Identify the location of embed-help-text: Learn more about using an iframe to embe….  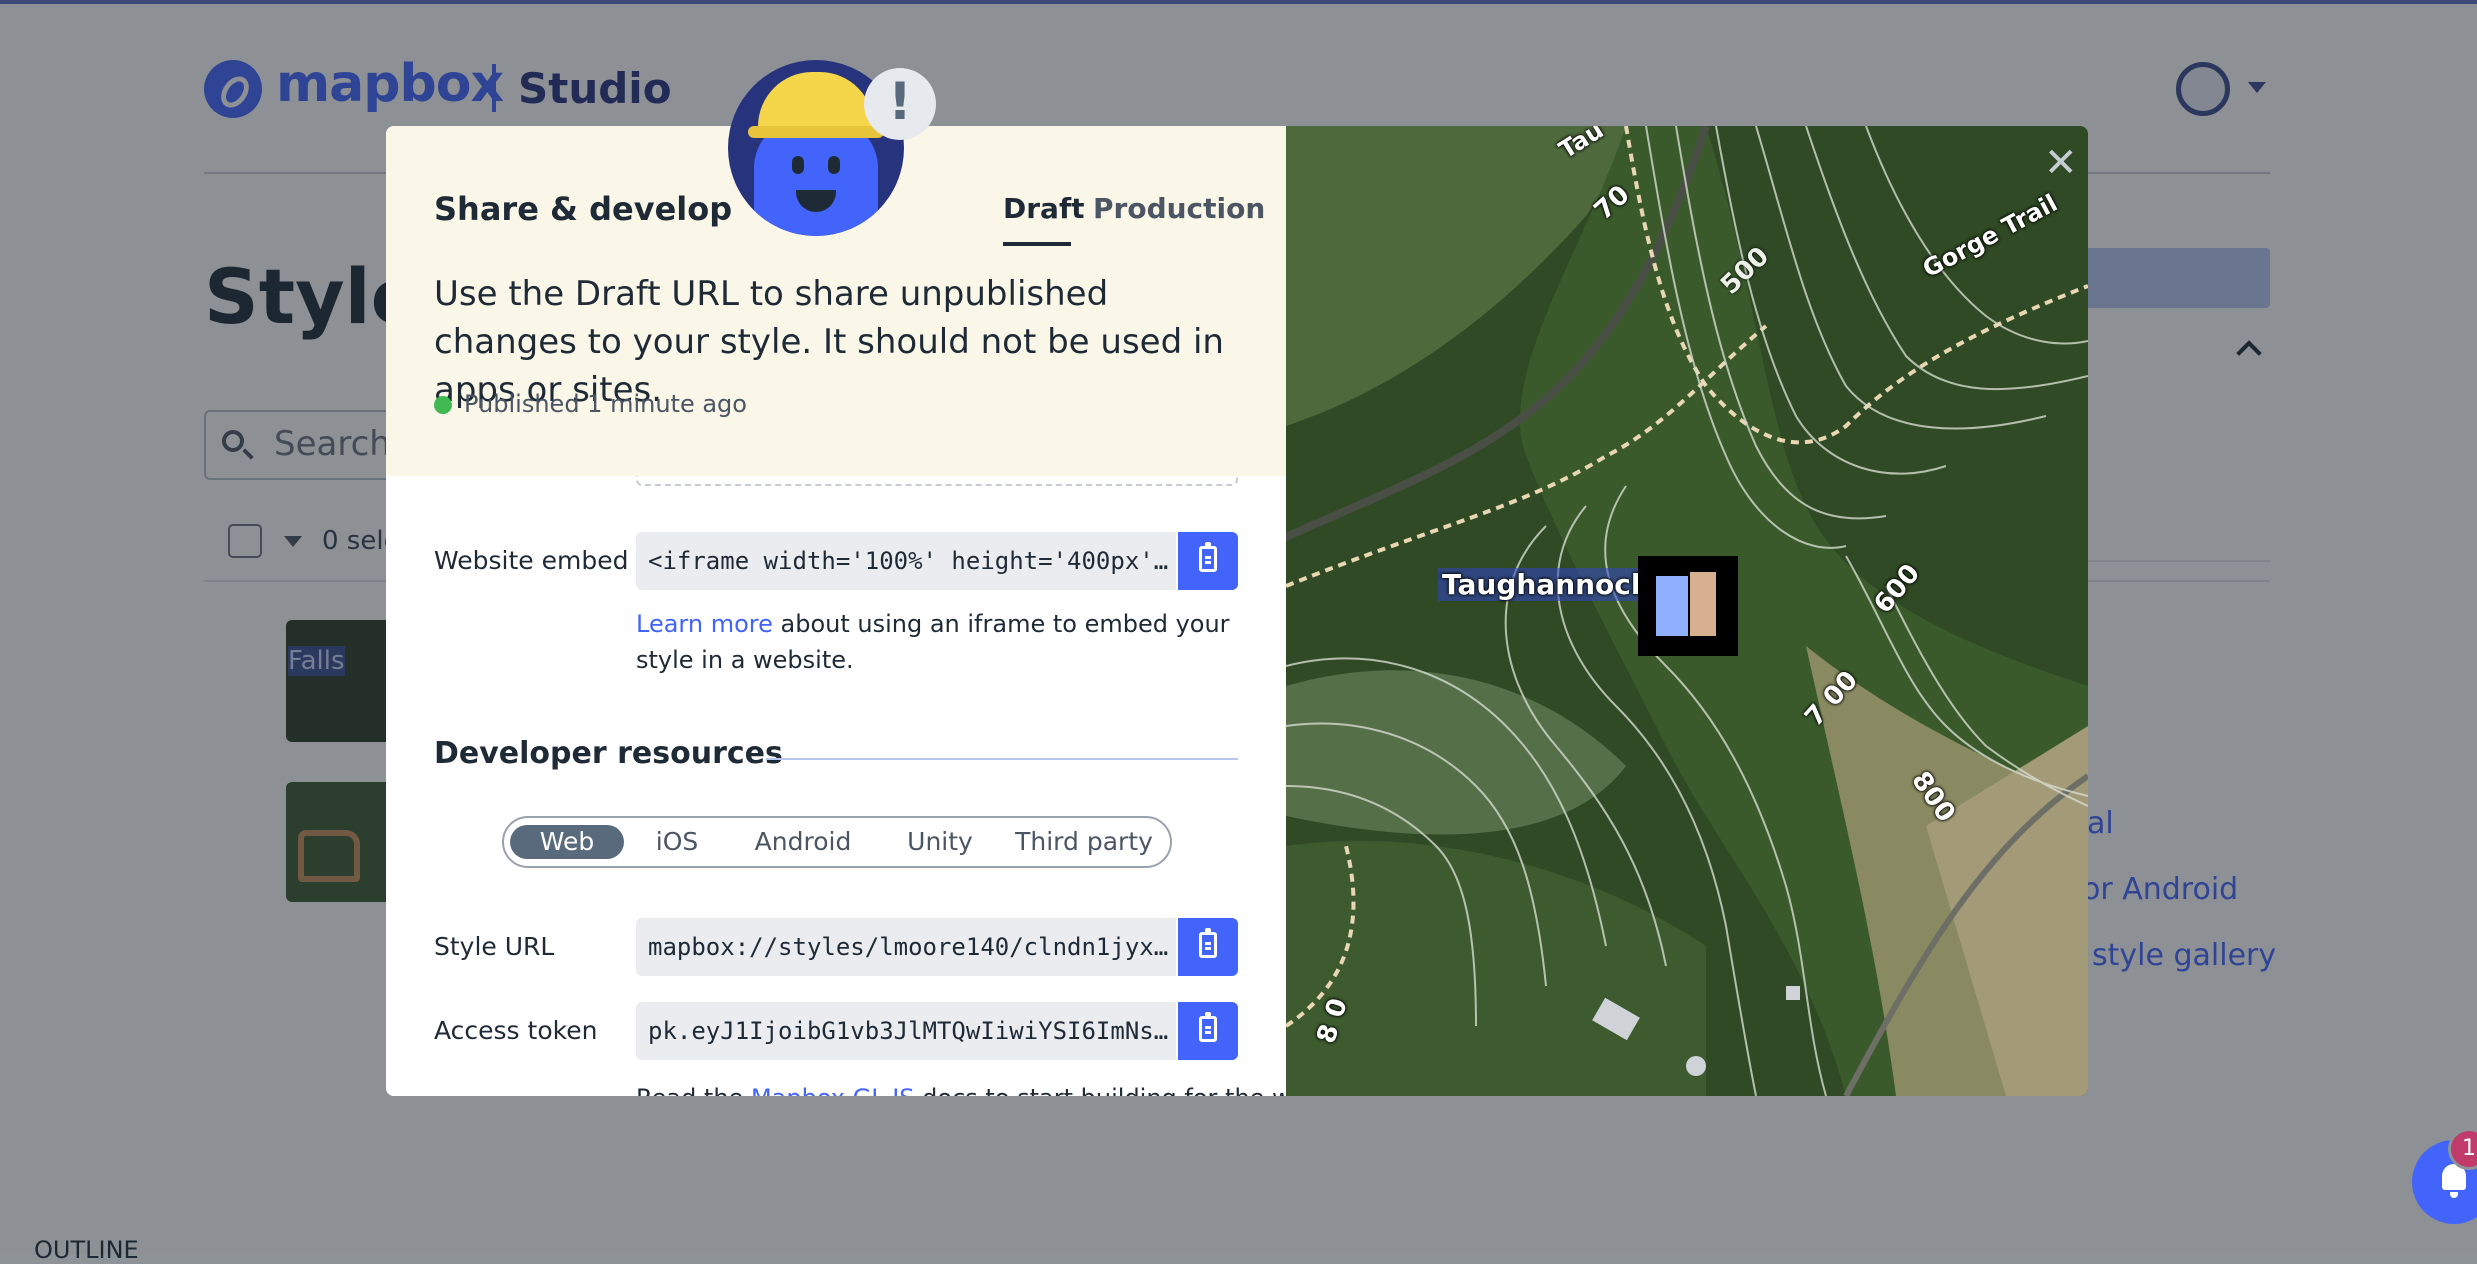
(936, 642).